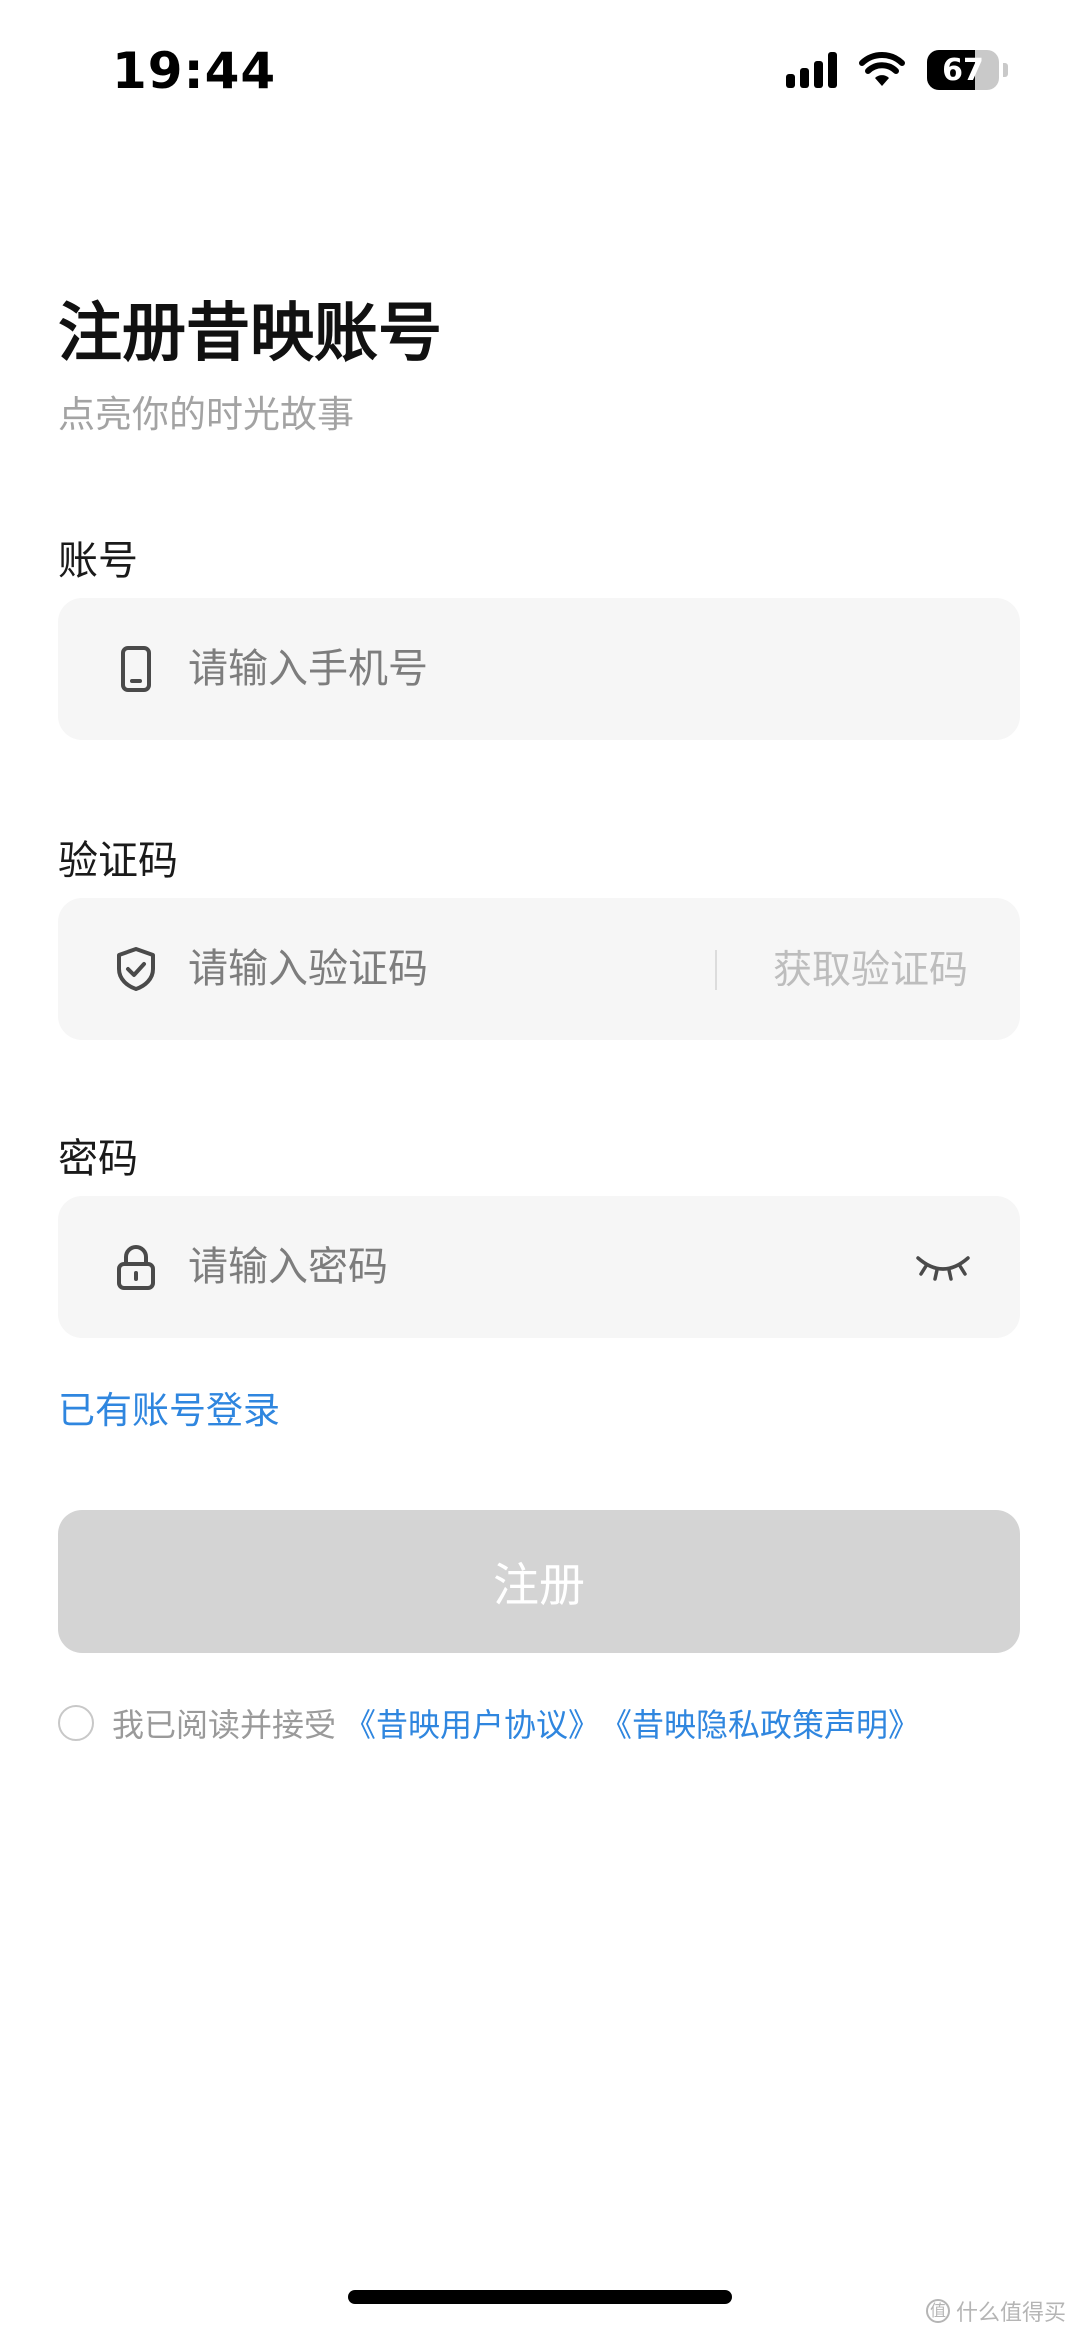  I want to click on privacy-policy-link: 《昔映隐私政策声明》, so click(760, 1723).